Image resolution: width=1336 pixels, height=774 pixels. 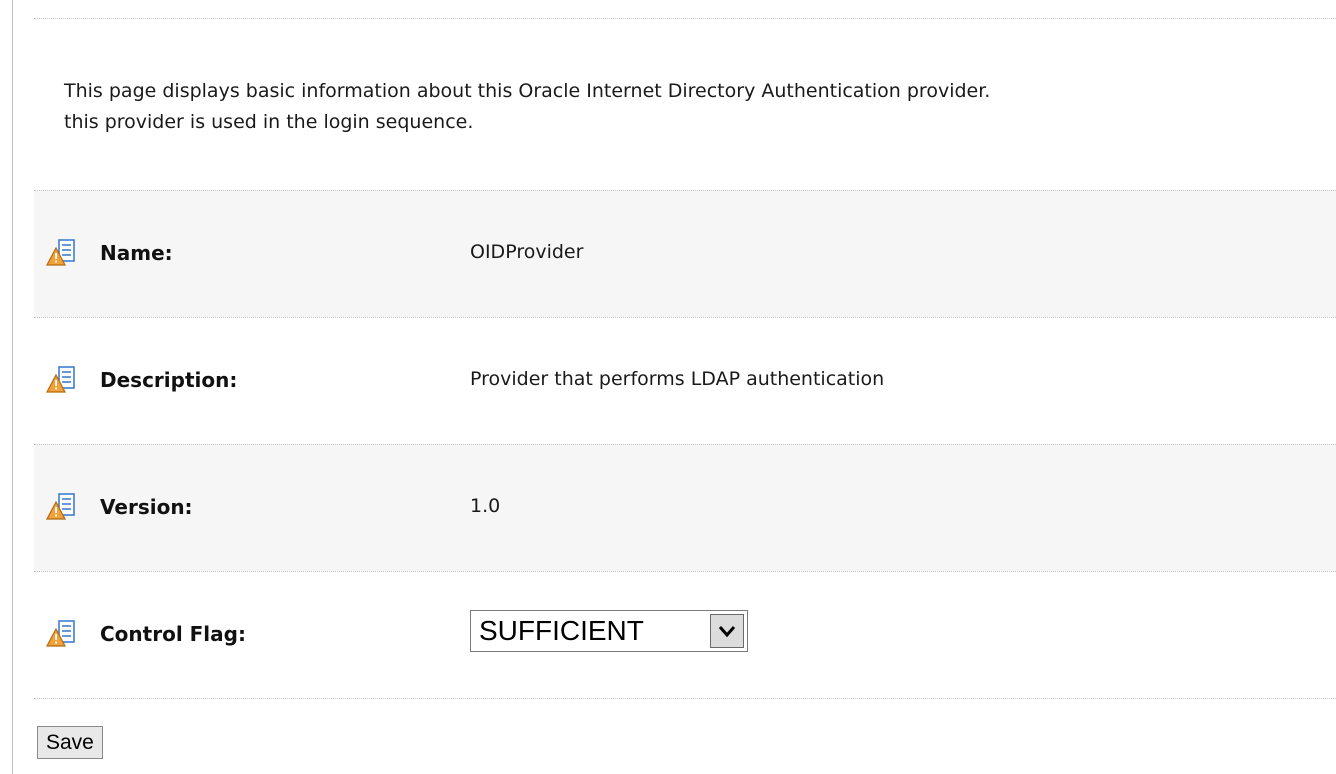 I want to click on version-value: 1.0, so click(x=485, y=506).